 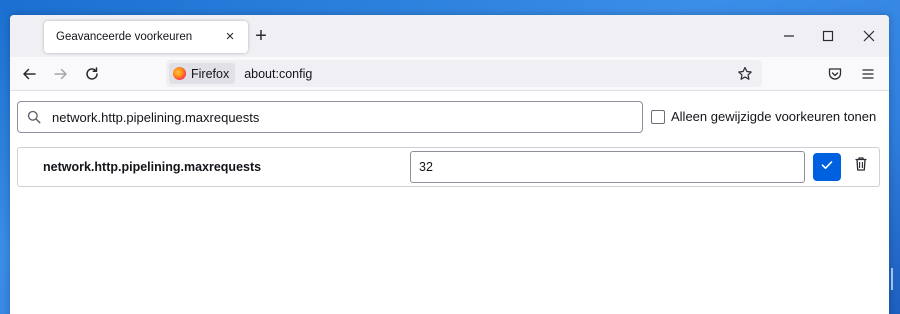 What do you see at coordinates (658, 116) in the screenshot?
I see `modified-only-checkbox` at bounding box center [658, 116].